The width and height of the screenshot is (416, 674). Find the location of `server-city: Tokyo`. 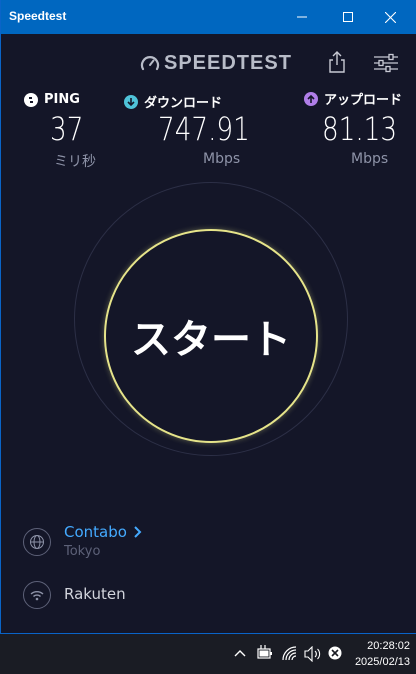

server-city: Tokyo is located at coordinates (82, 551).